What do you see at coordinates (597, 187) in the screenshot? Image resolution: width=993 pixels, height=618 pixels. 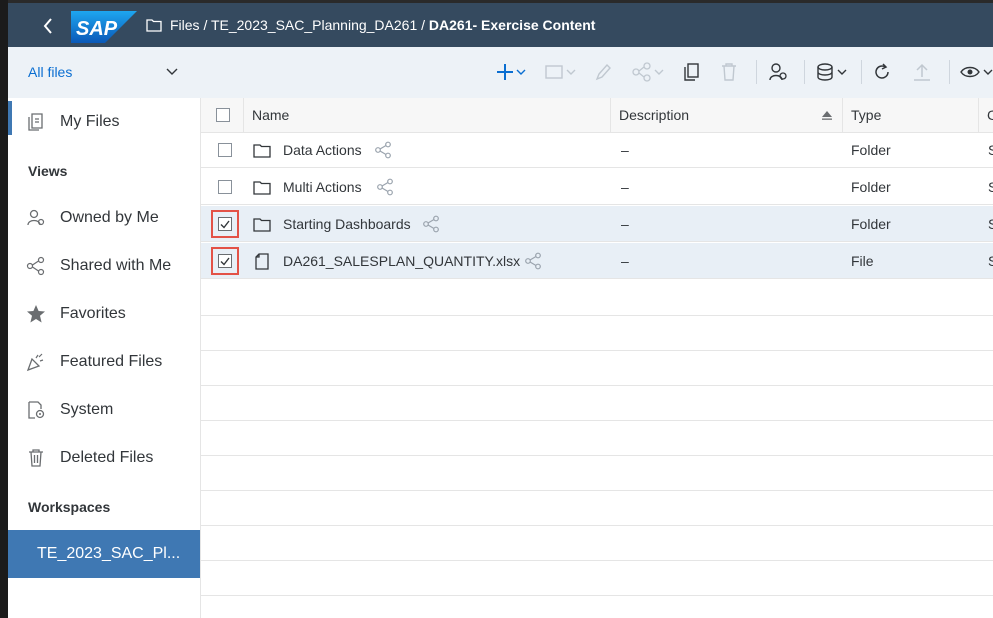 I see `table-row: Multi Actions – Folder S` at bounding box center [597, 187].